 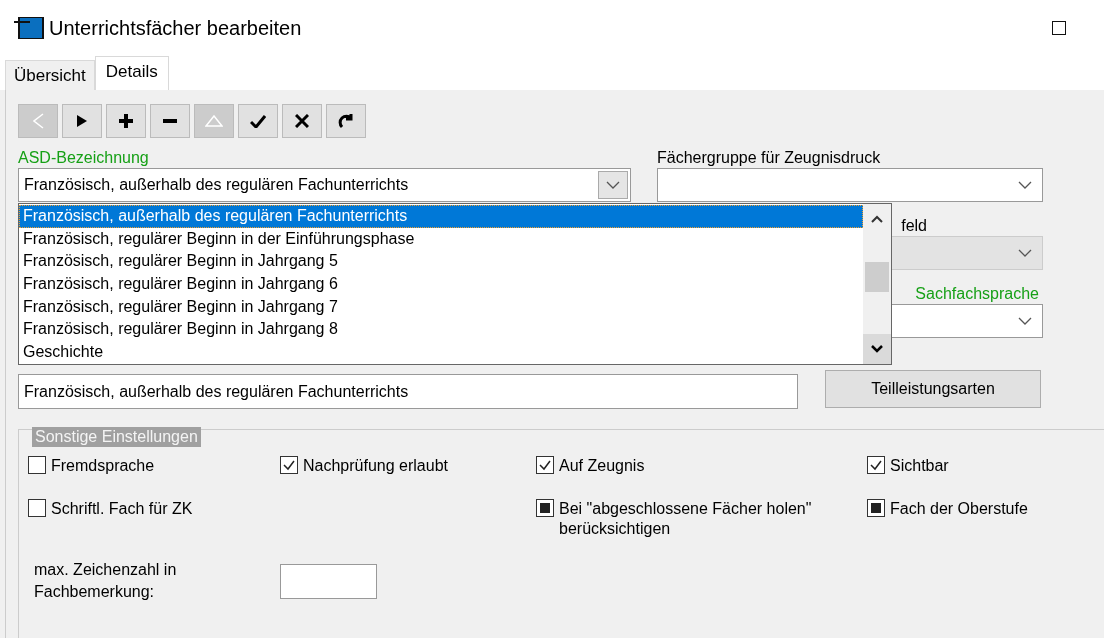 What do you see at coordinates (106, 581) in the screenshot?
I see `field-label: max. Zeichenzahl in Fachbemerkung:` at bounding box center [106, 581].